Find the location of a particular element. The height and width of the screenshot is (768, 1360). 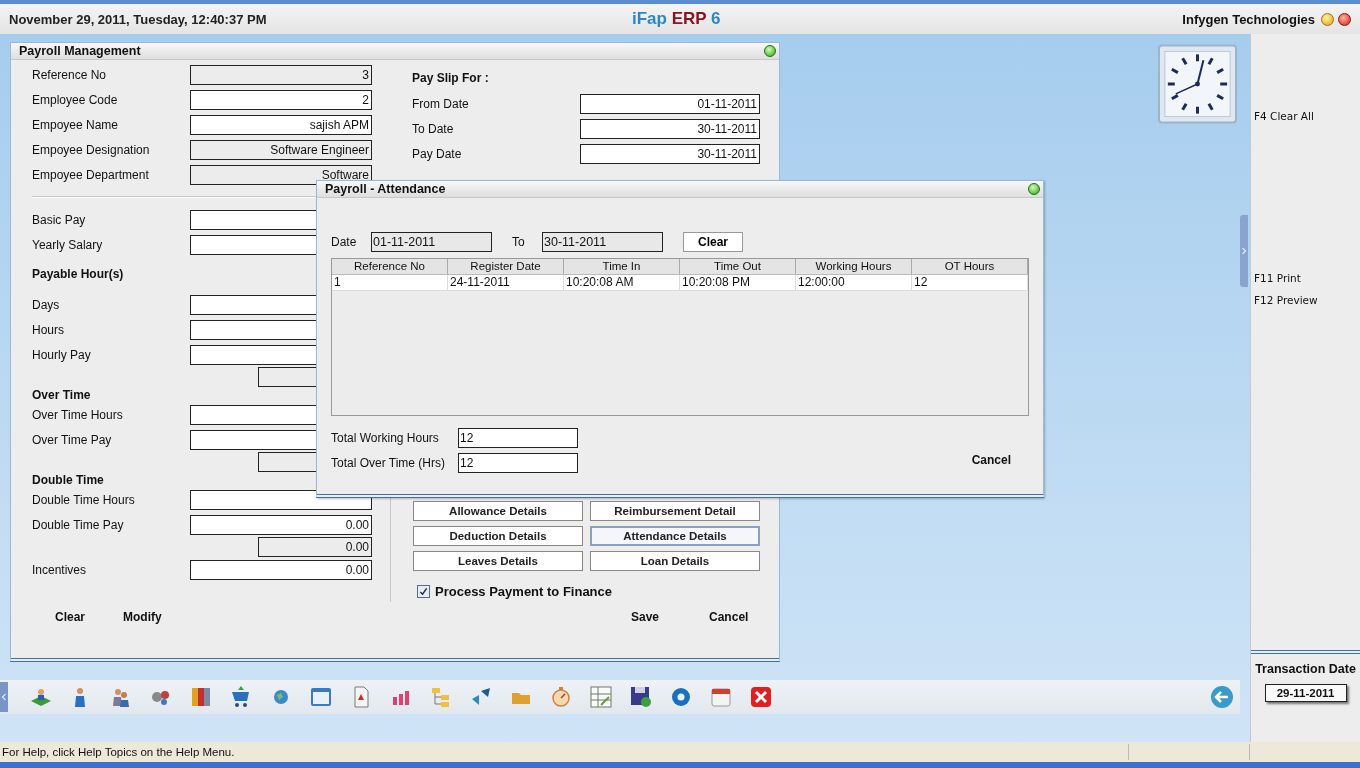

shortcut-link: F11 Print is located at coordinates (1307, 279).